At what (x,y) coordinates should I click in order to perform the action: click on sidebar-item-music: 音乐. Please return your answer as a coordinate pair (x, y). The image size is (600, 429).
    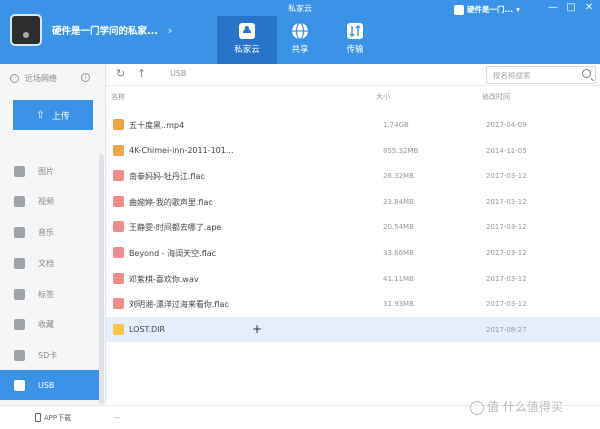
    Looking at the image, I should click on (50, 232).